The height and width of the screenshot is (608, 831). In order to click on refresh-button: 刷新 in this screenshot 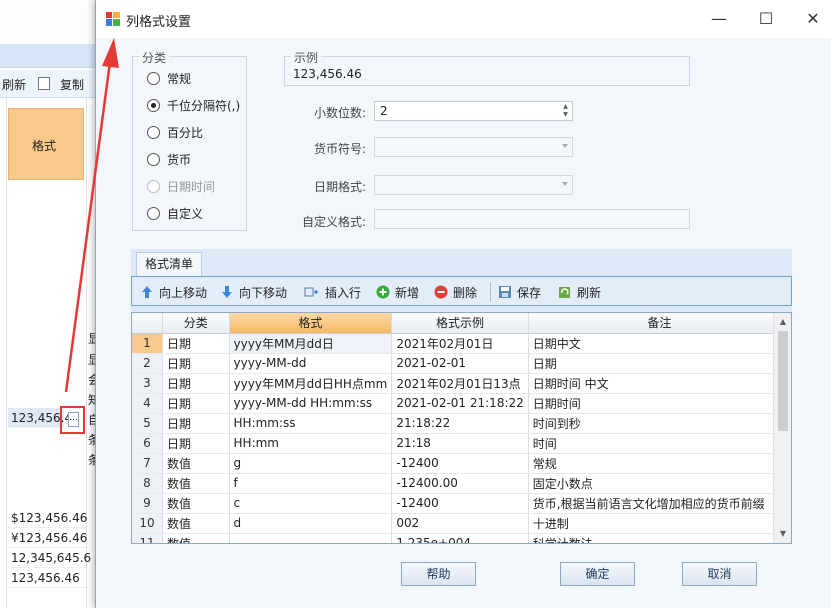, I will do `click(579, 292)`.